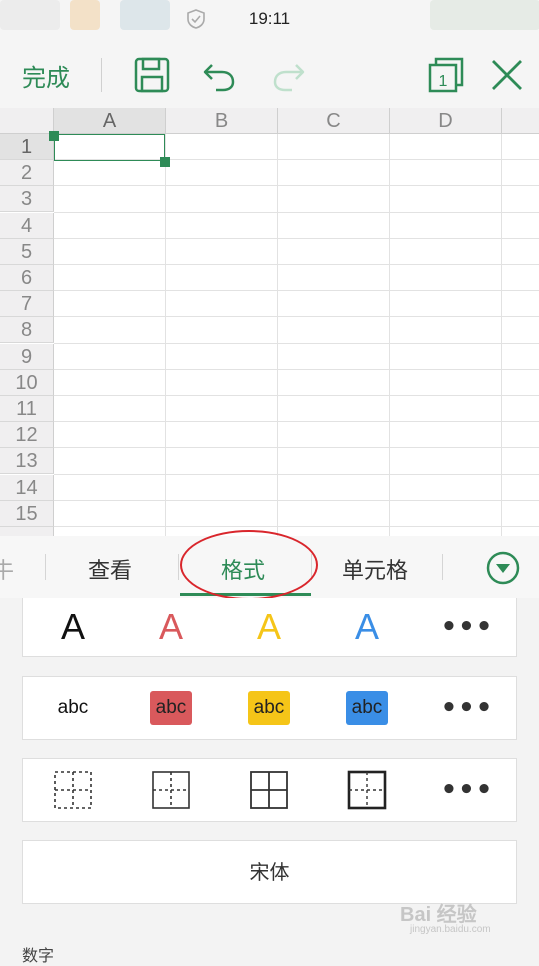  I want to click on outer-border-icon, so click(367, 790).